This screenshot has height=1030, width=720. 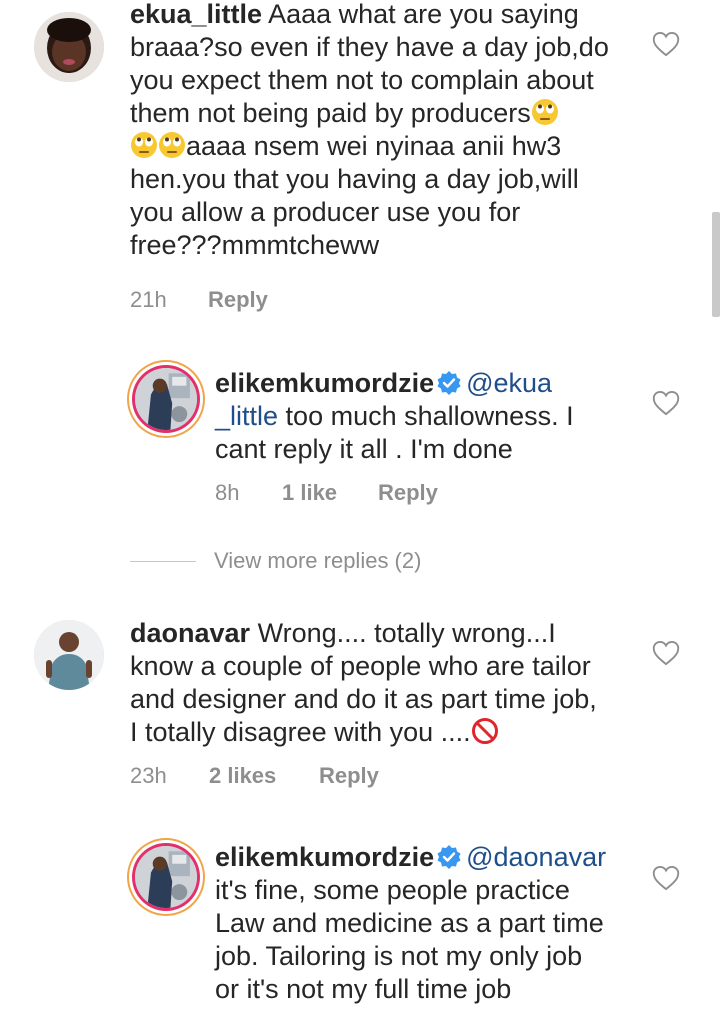 What do you see at coordinates (199, 300) in the screenshot?
I see `comment-meta: 21h Reply` at bounding box center [199, 300].